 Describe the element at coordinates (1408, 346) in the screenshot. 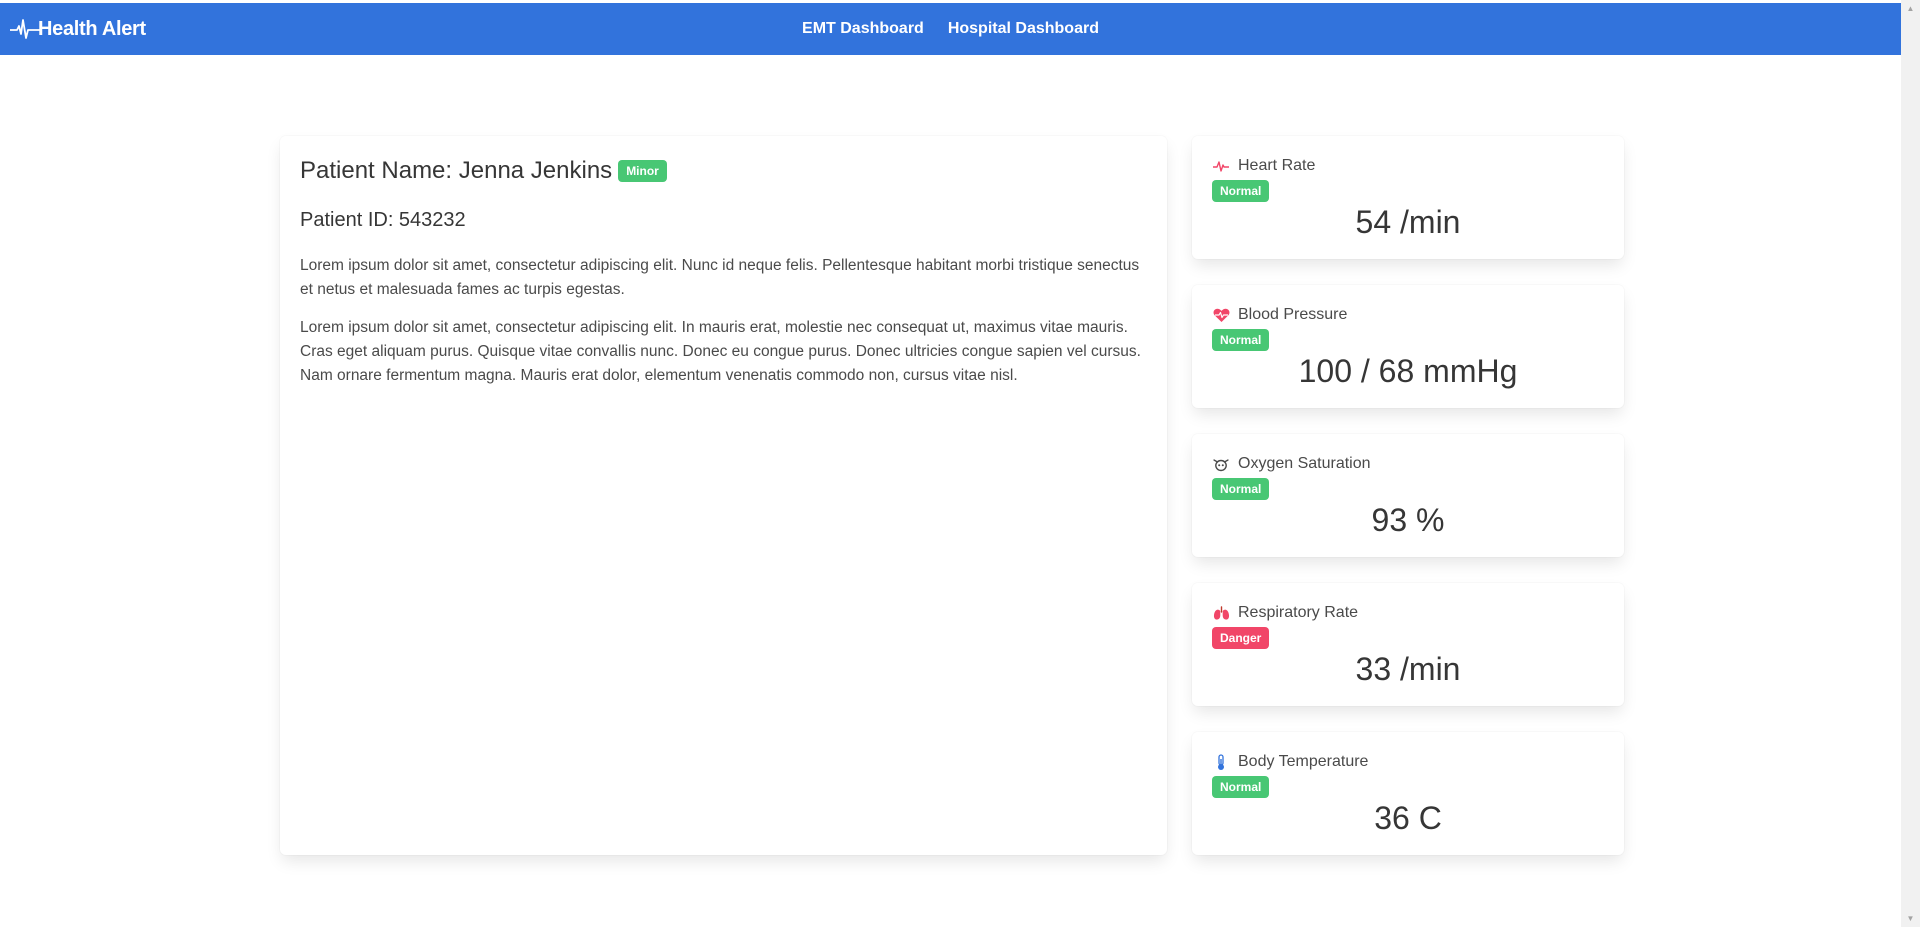

I see `vital-card-blood-pressure: Blood Pressure Normal 100 / 68 mmHg` at that location.